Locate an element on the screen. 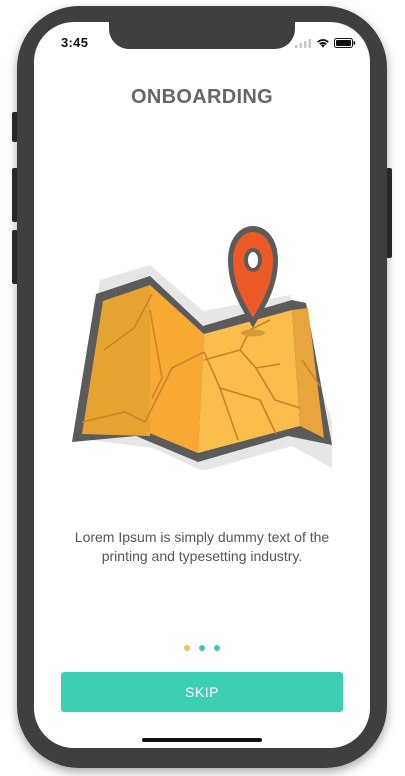 This screenshot has width=405, height=776. signal-icon is located at coordinates (303, 43).